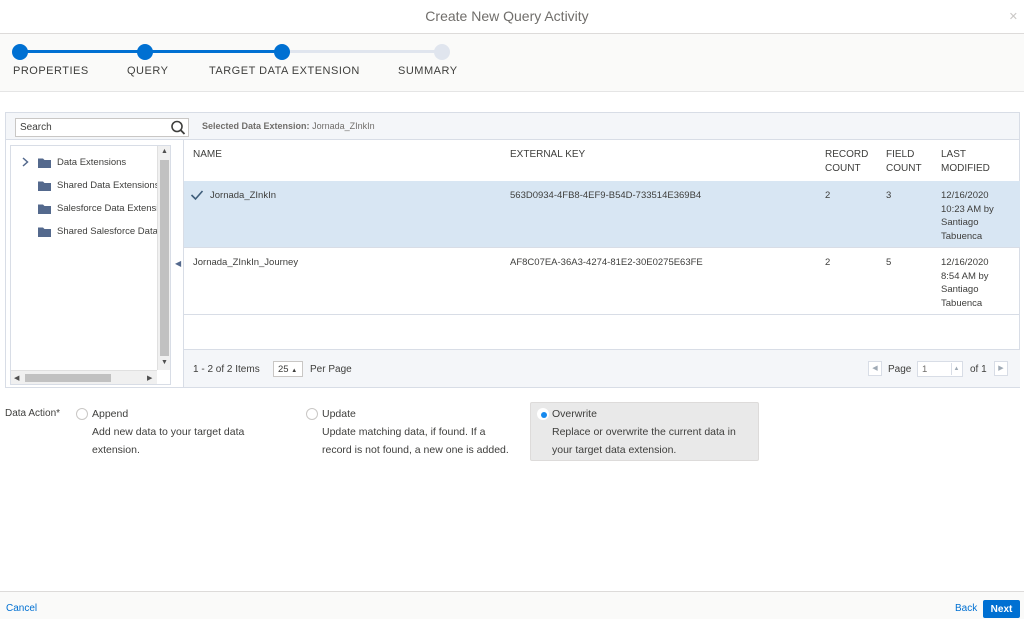  I want to click on column-header-last-modified: LAST MODIFIED, so click(971, 162).